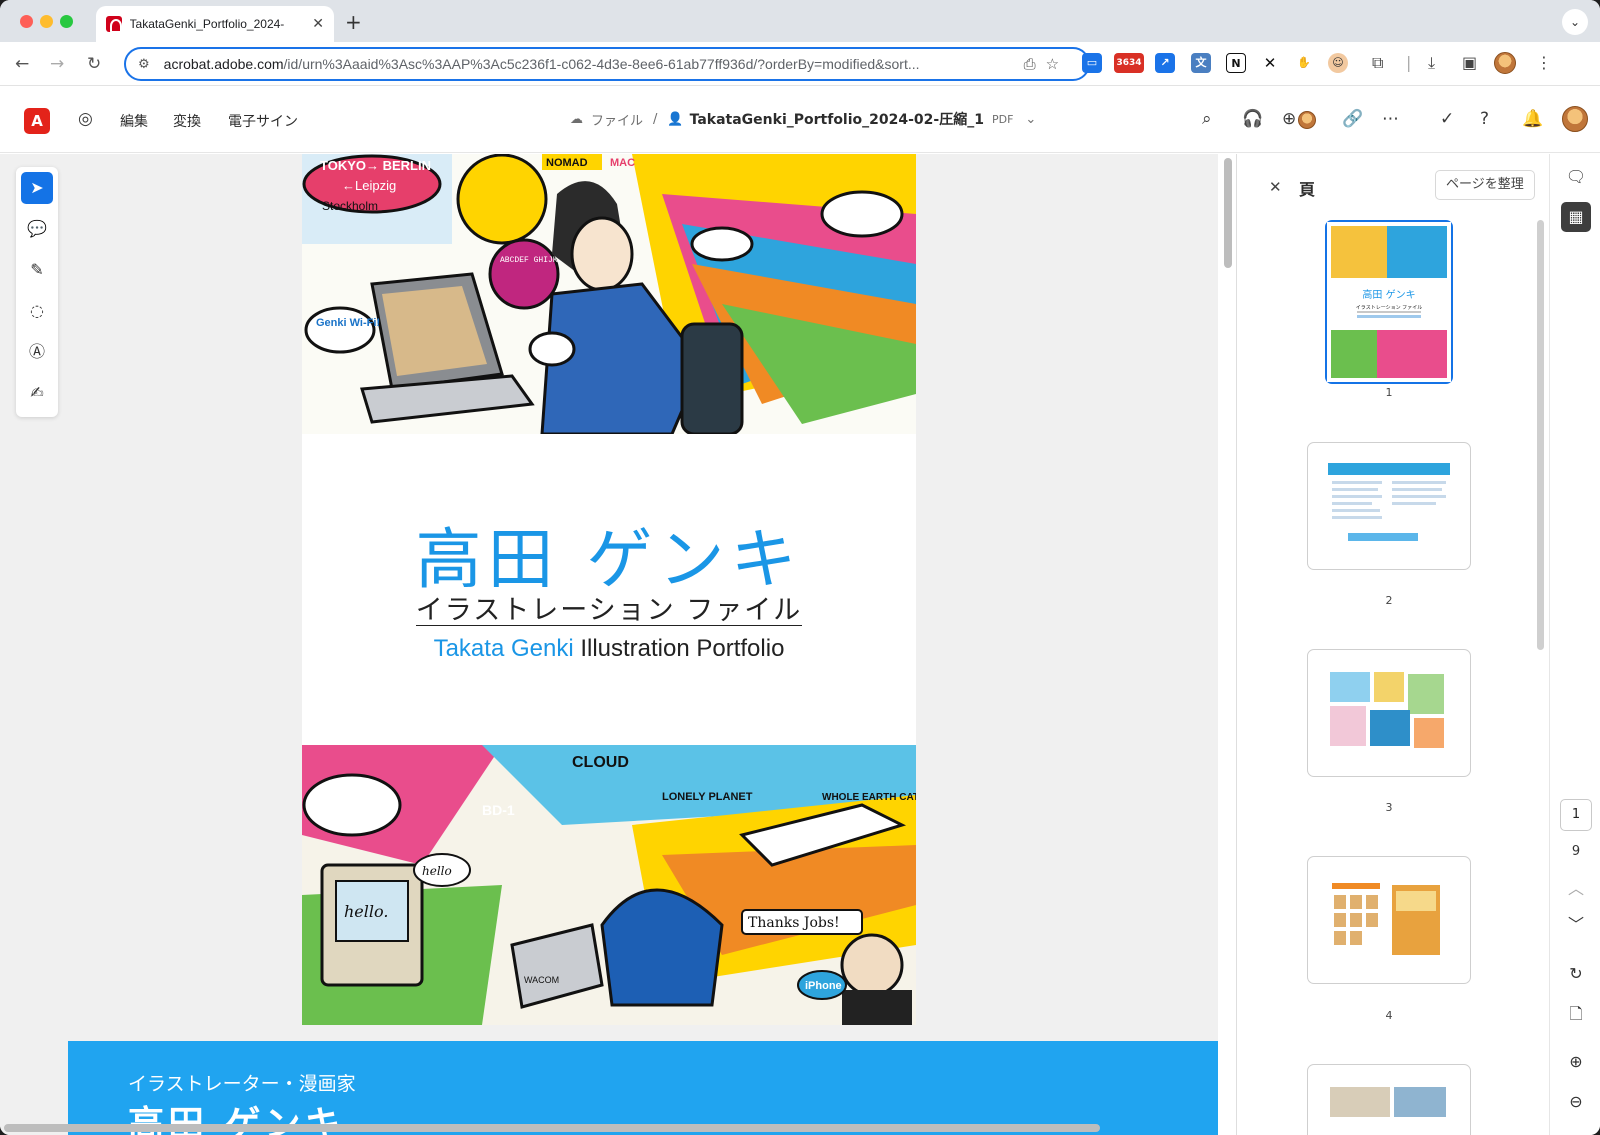 The image size is (1600, 1135). Describe the element at coordinates (1228, 213) in the screenshot. I see `document-vertical-scrollbar` at that location.